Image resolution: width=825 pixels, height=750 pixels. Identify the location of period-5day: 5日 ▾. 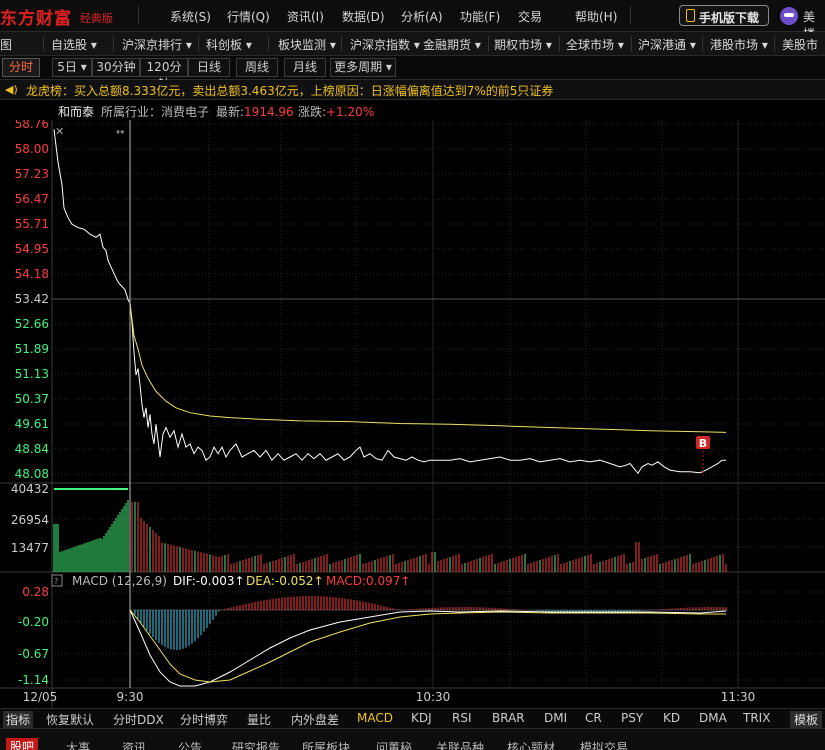
(72, 67).